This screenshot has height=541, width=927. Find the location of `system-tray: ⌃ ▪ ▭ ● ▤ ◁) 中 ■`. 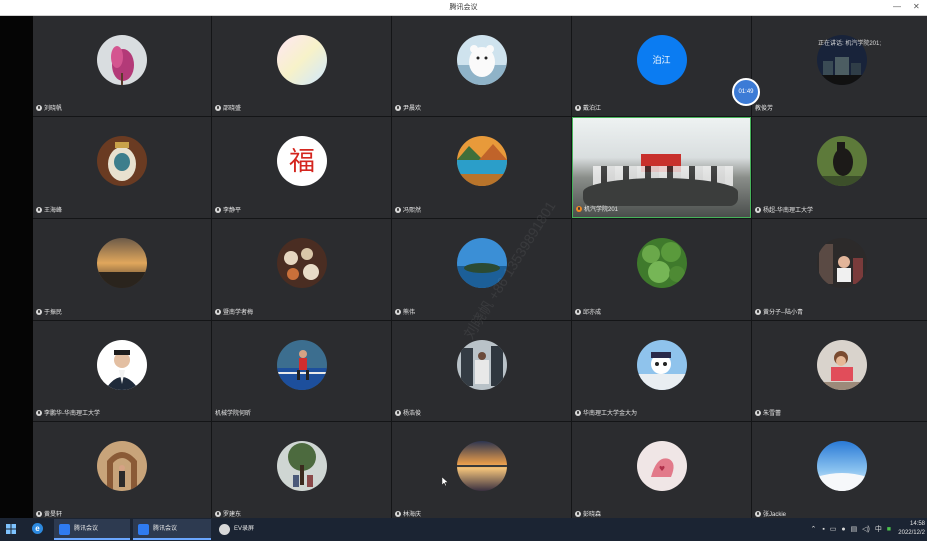

system-tray: ⌃ ▪ ▭ ● ▤ ◁) 中 ■ is located at coordinates (851, 529).